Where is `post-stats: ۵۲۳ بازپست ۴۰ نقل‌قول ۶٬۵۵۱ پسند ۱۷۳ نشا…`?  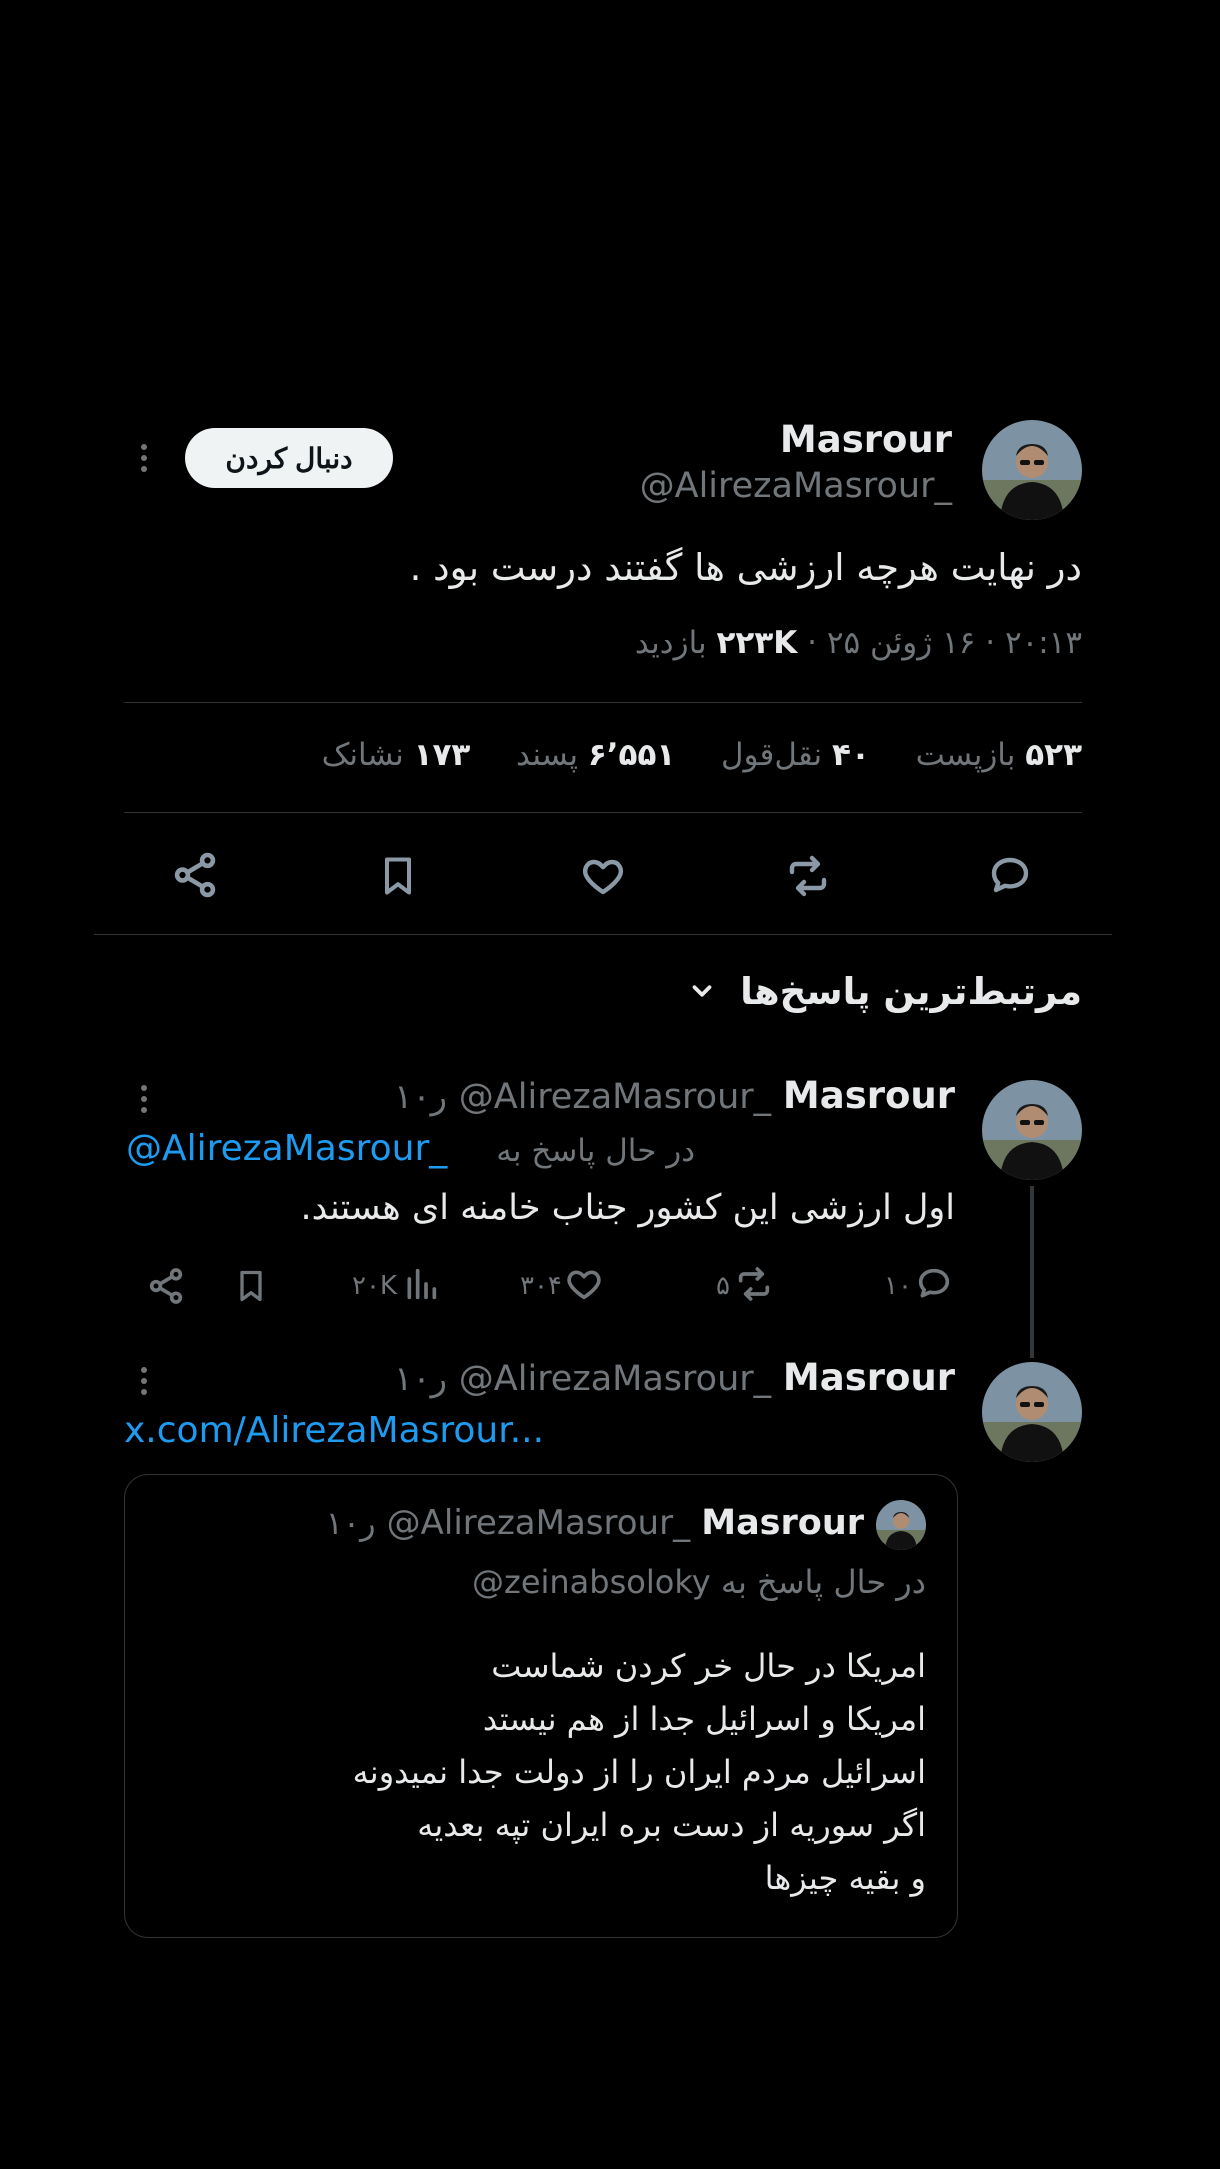 post-stats: ۵۲۳ بازپست ۴۰ نقل‌قول ۶٬۵۵۱ پسند ۱۷۳ نشا… is located at coordinates (702, 755).